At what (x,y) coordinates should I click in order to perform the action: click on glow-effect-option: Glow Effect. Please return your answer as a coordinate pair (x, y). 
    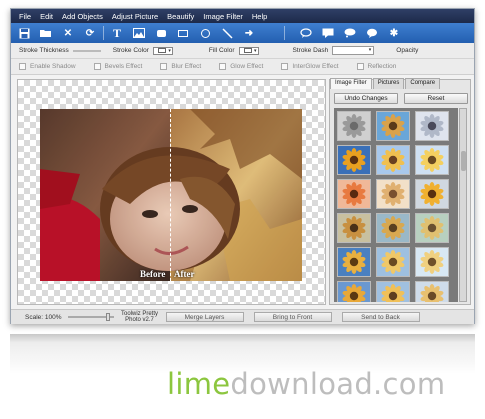
    Looking at the image, I should click on (241, 66).